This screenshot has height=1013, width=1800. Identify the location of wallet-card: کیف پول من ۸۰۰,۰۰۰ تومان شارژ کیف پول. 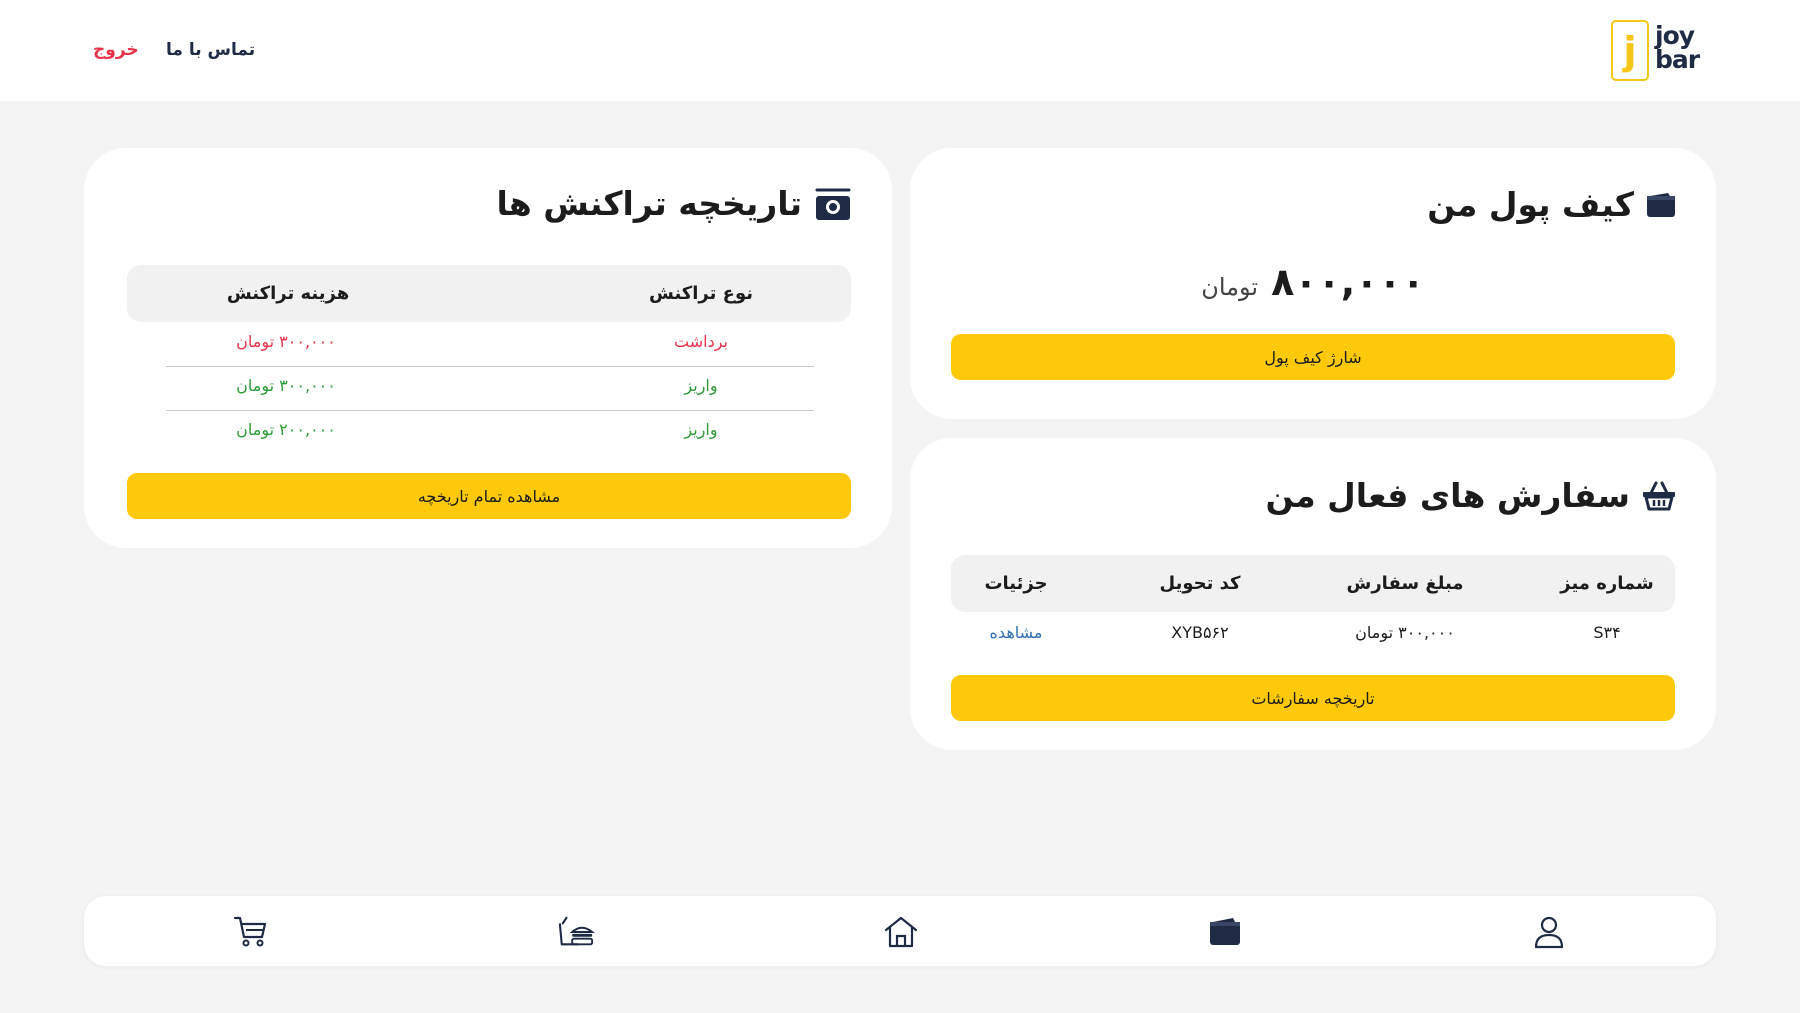
(1313, 283).